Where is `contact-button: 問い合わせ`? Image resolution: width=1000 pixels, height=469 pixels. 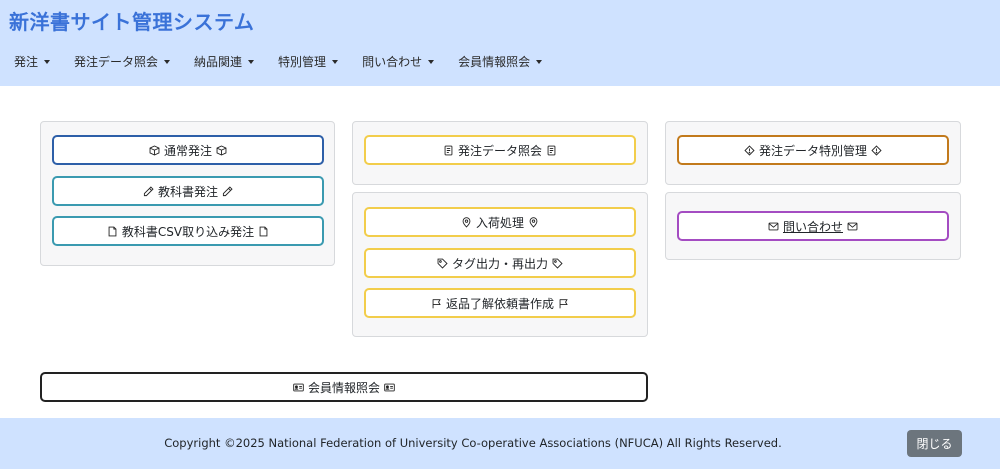
contact-button: 問い合わせ is located at coordinates (813, 226).